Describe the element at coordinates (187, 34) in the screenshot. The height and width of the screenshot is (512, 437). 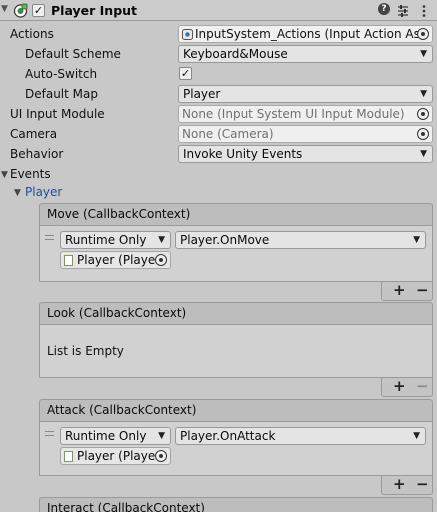
I see `input-action-asset-icon` at that location.